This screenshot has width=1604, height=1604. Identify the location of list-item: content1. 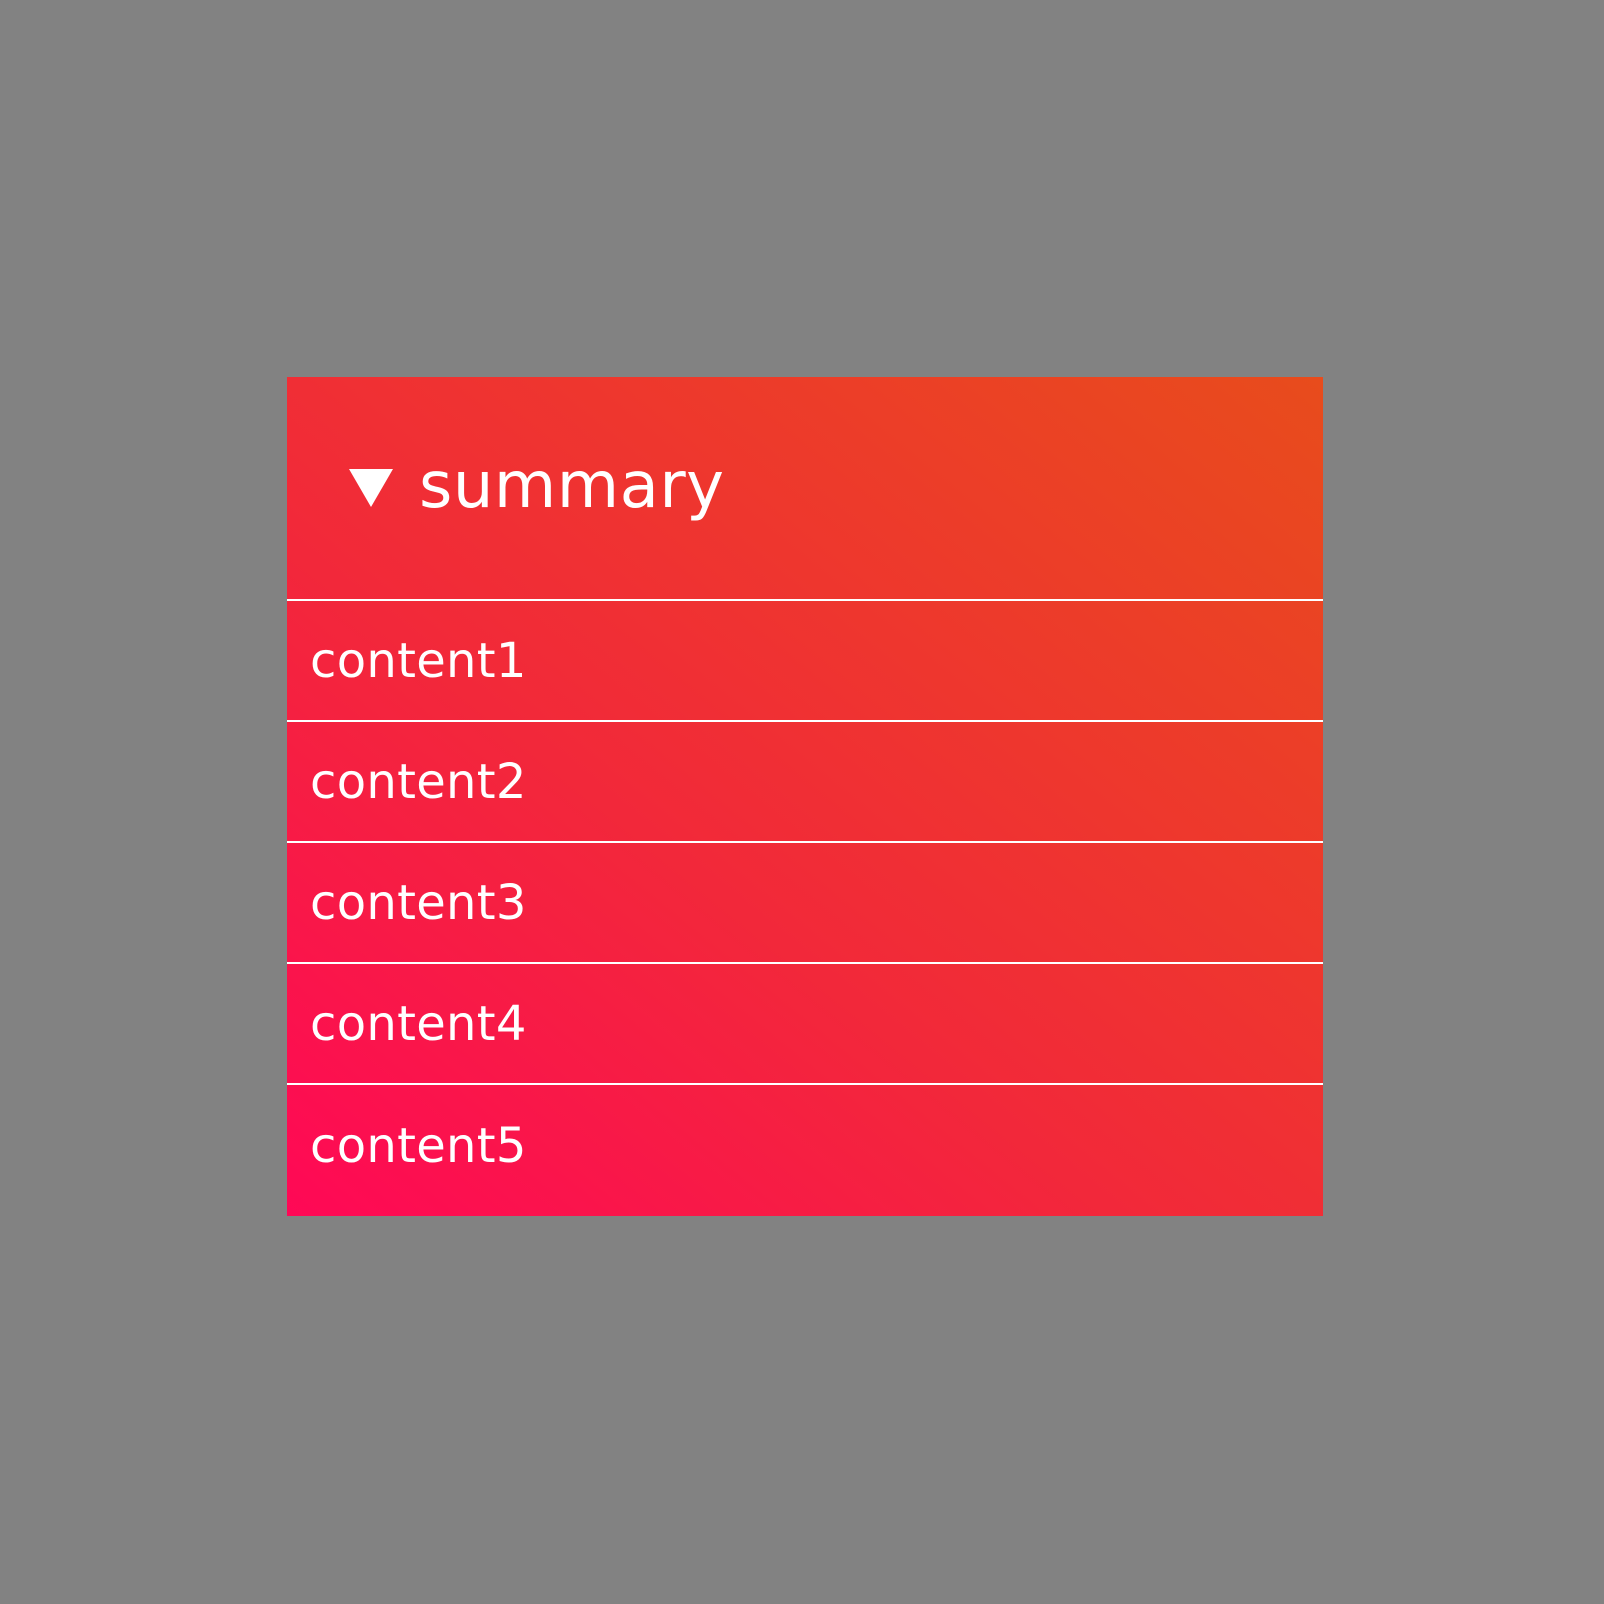
(805, 661).